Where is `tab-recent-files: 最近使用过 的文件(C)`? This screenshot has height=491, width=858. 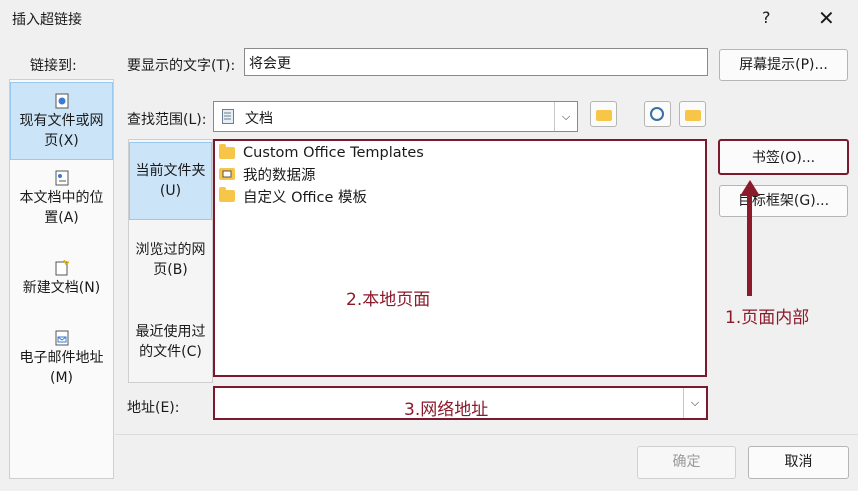 tab-recent-files: 最近使用过 的文件(C) is located at coordinates (170, 347).